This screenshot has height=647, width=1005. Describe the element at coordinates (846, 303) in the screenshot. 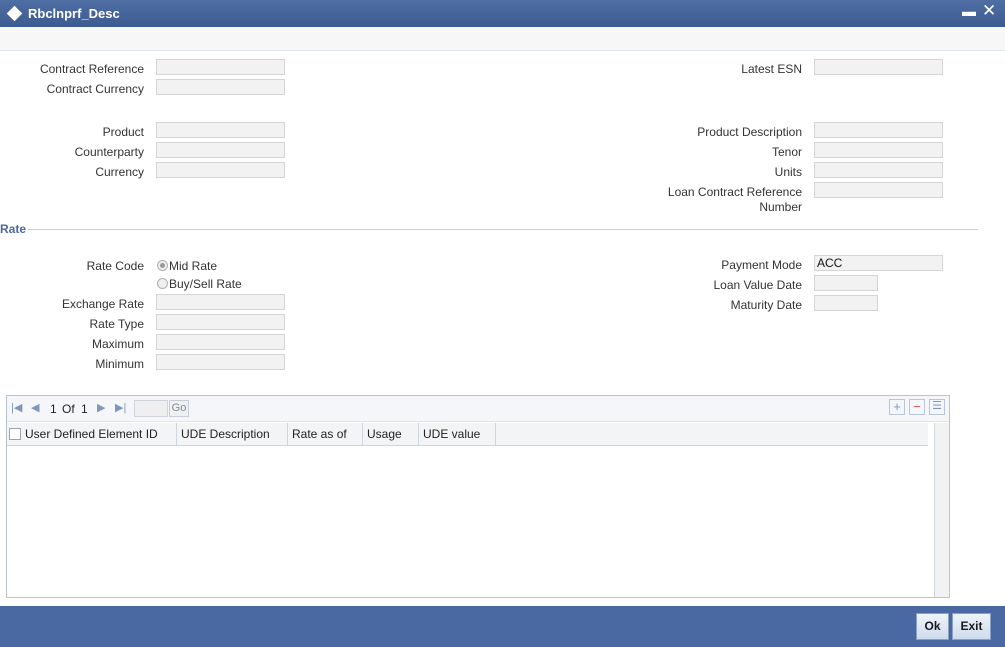

I see `maturity-date-field` at that location.